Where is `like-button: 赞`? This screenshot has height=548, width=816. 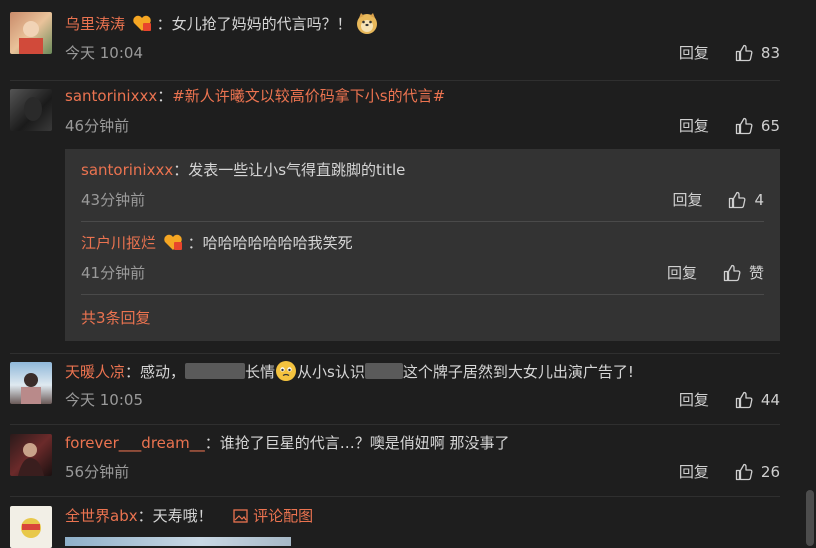
like-button: 赞 is located at coordinates (743, 273).